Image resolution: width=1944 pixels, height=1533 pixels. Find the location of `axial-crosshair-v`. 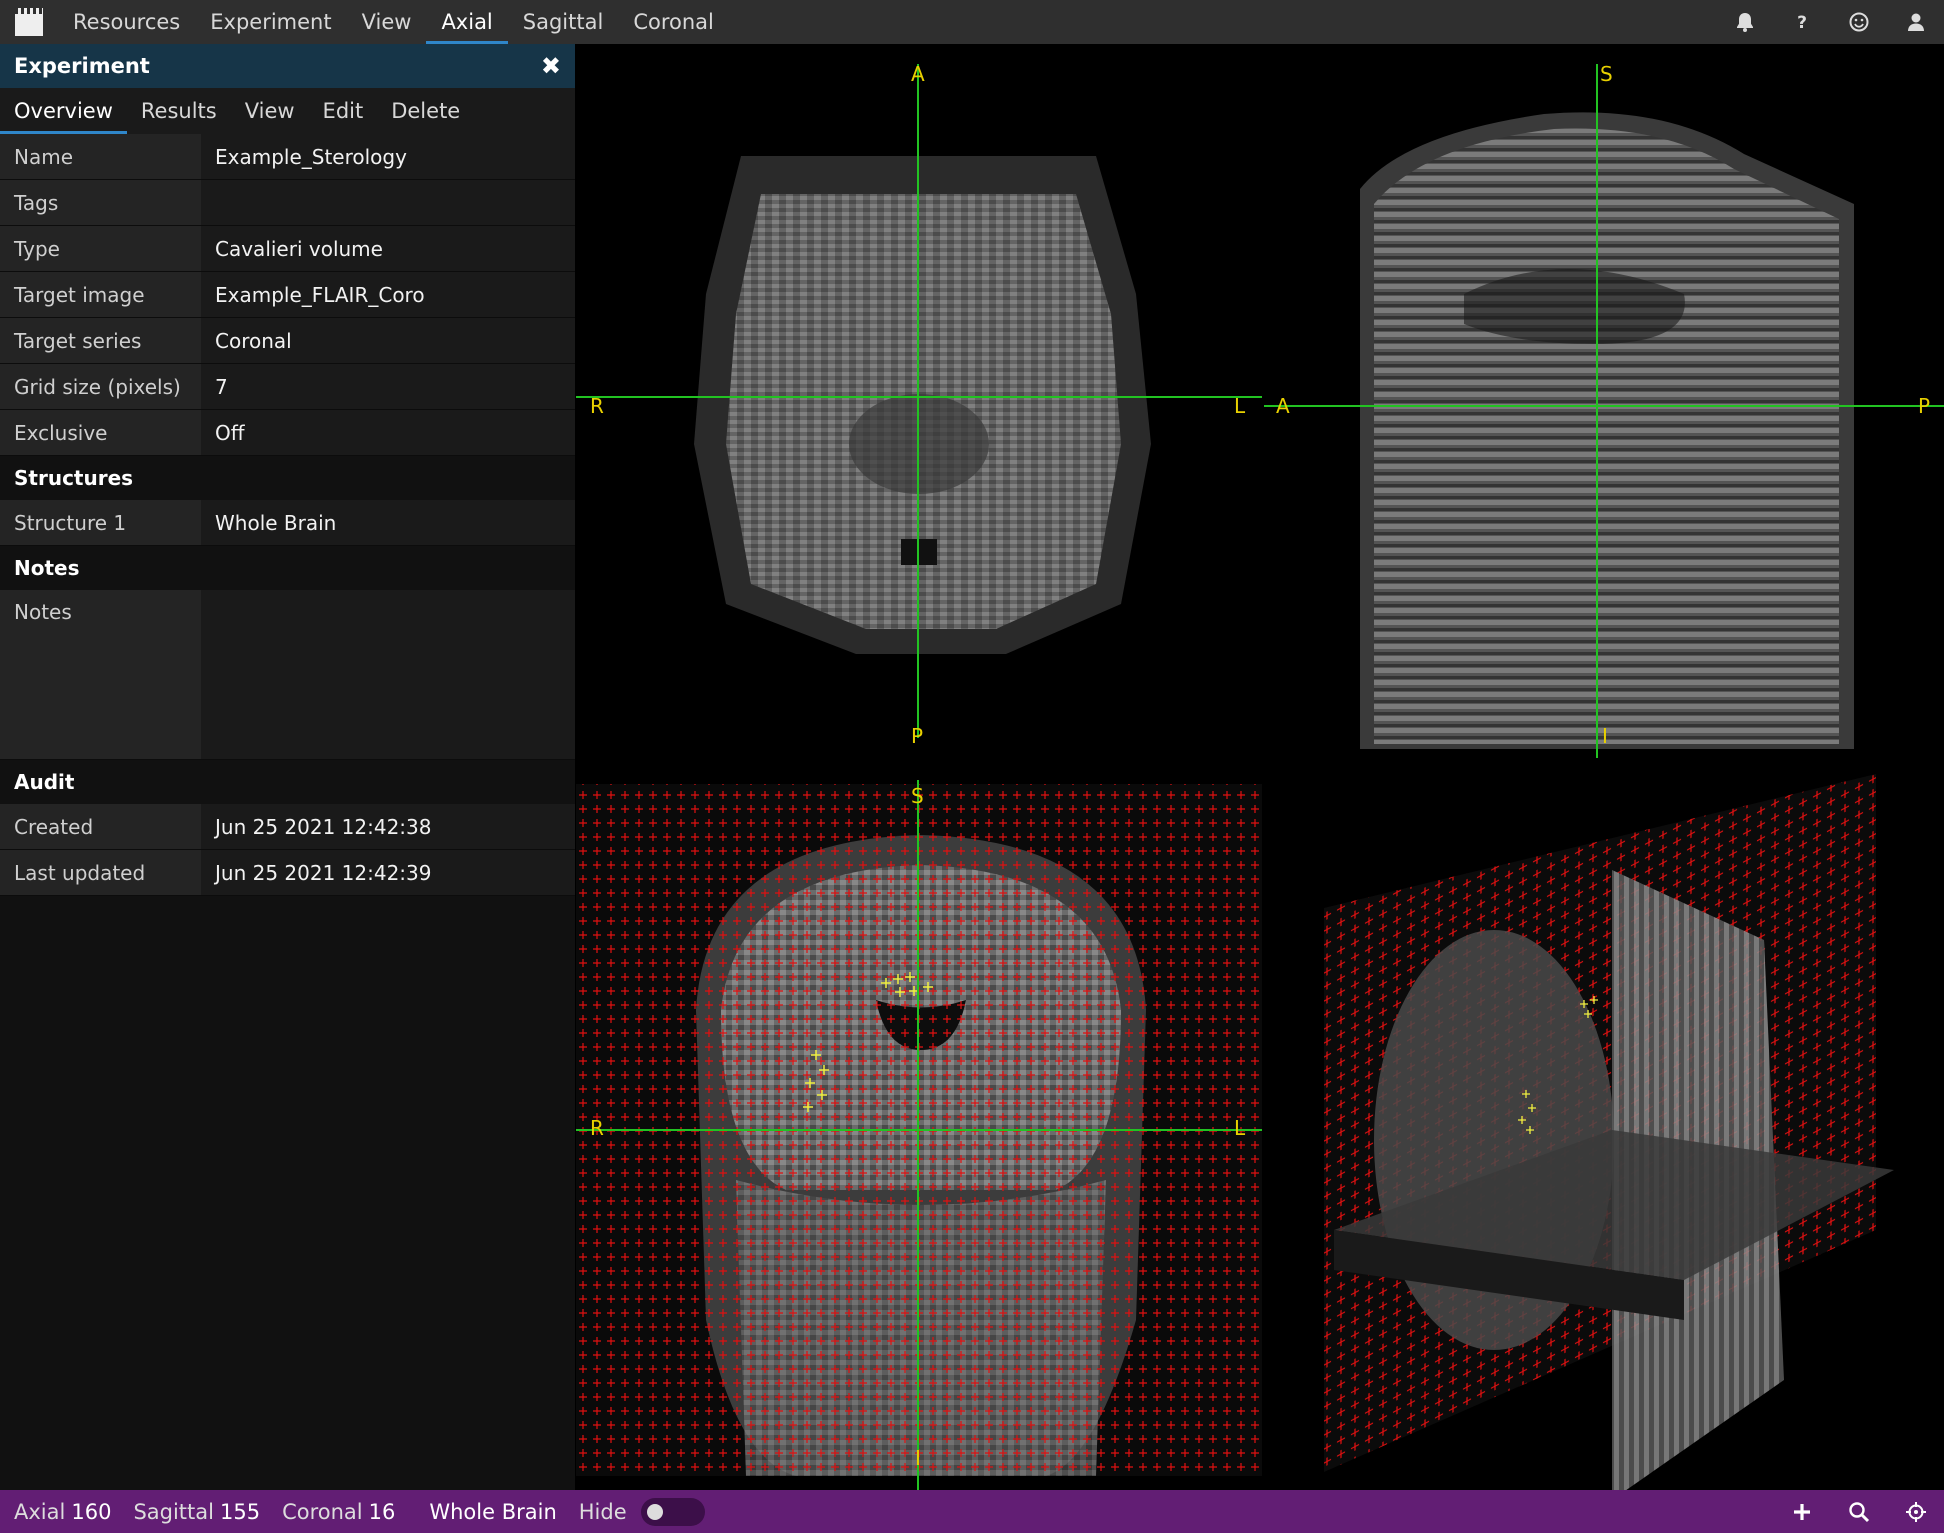

axial-crosshair-v is located at coordinates (918, 401).